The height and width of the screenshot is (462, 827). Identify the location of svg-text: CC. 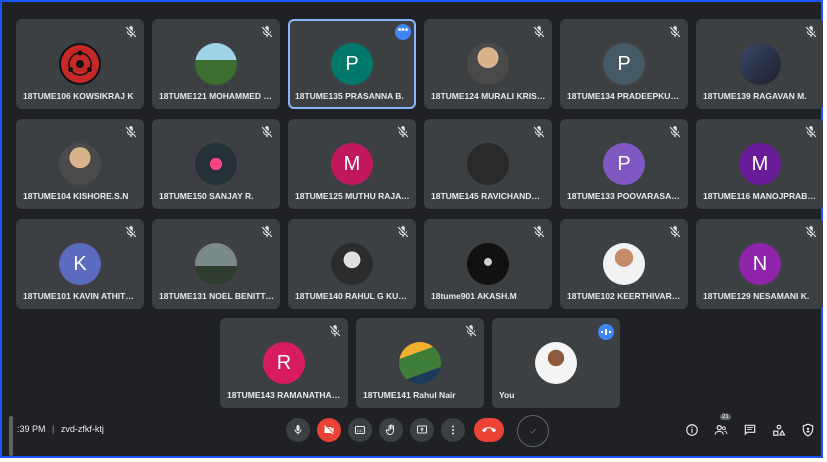
(360, 430).